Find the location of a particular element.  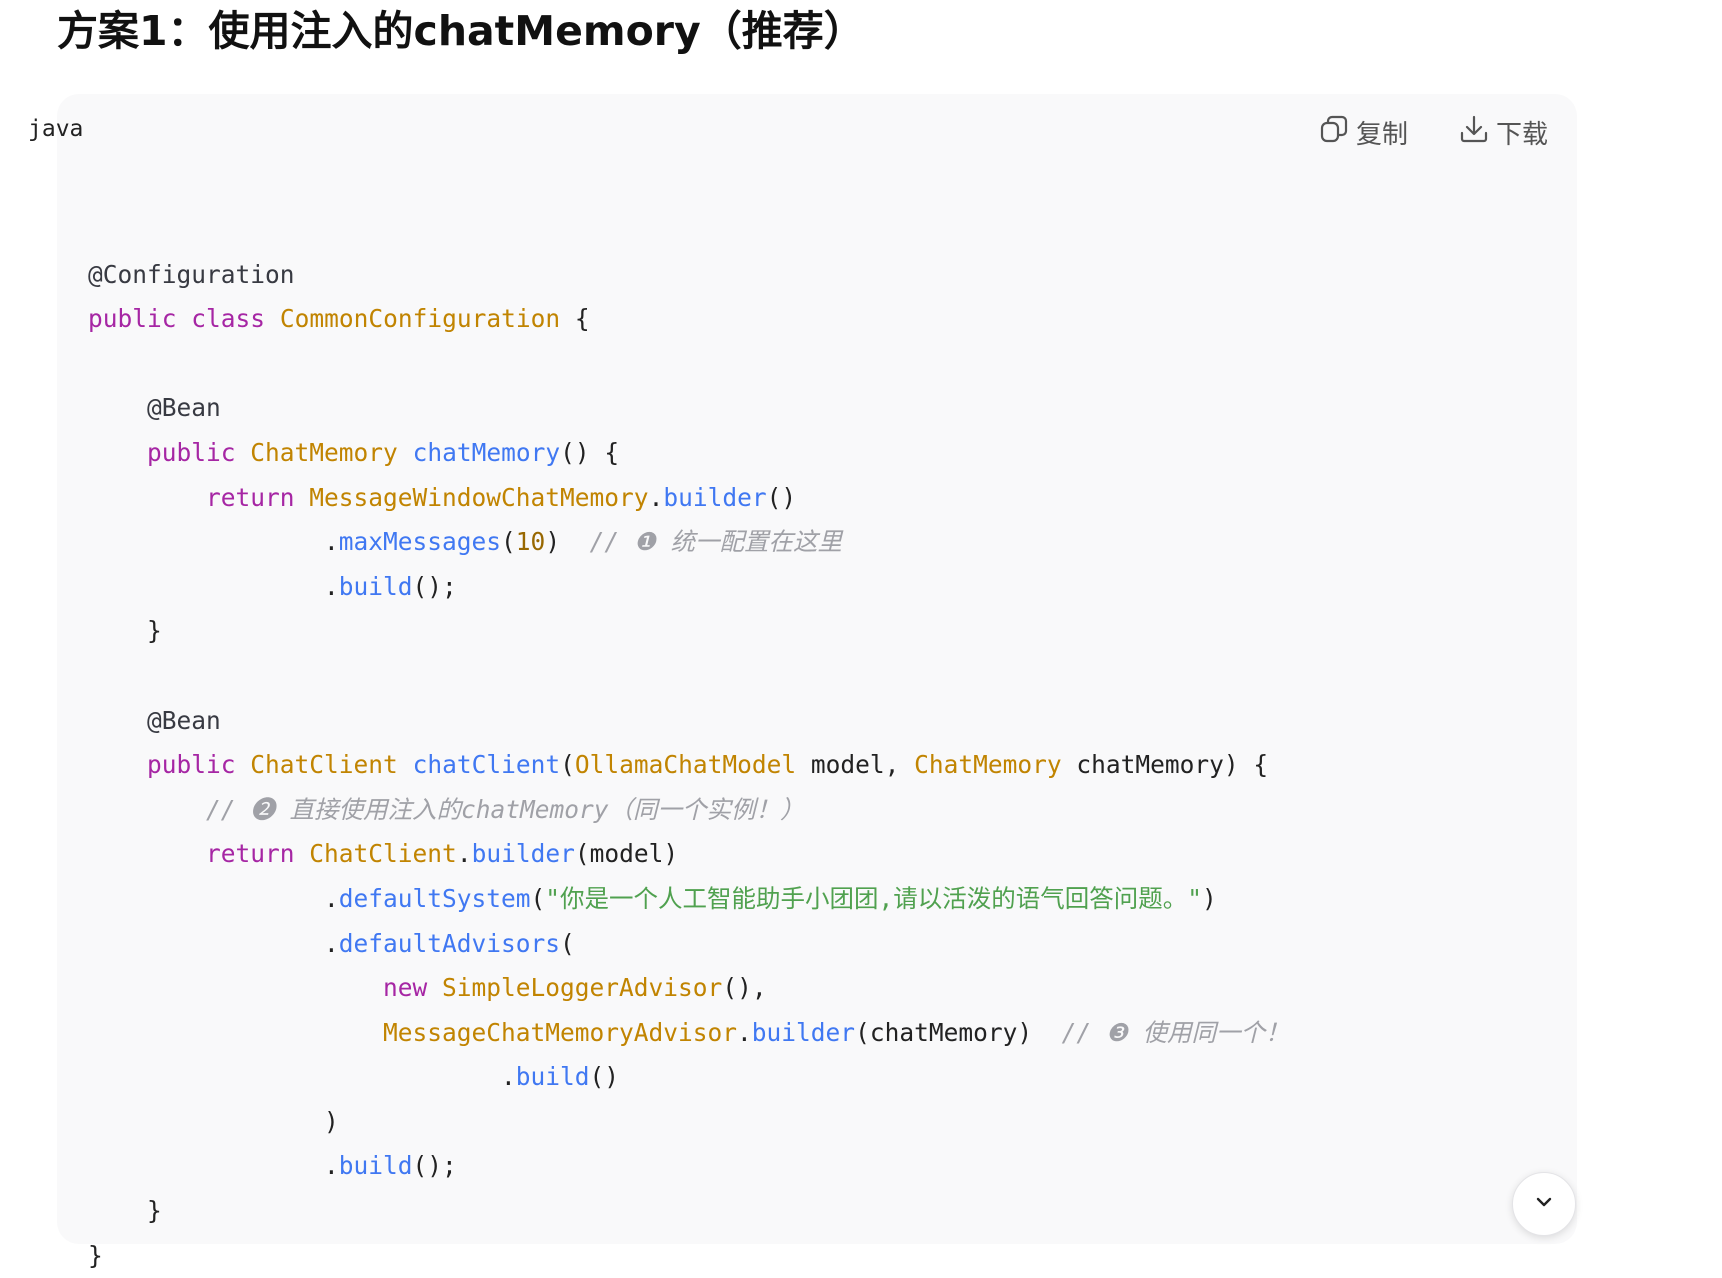

code-line: public class CommonConfiguration { is located at coordinates (689, 319).